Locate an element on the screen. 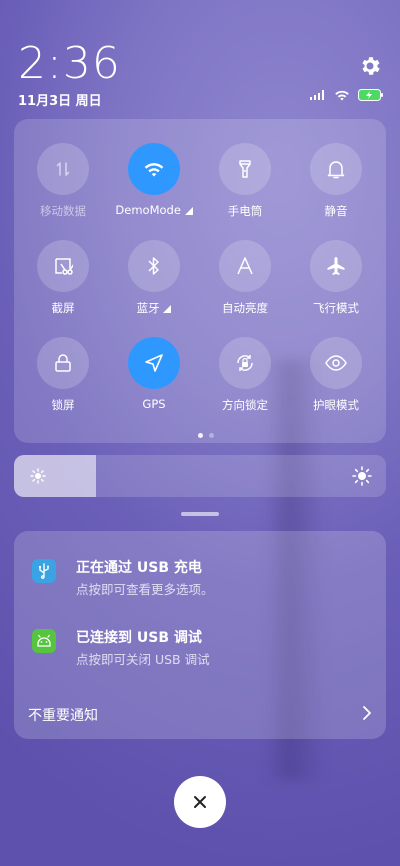 Image resolution: width=400 pixels, height=866 pixels. tile-airplane-label: 飞行模式 is located at coordinates (336, 308).